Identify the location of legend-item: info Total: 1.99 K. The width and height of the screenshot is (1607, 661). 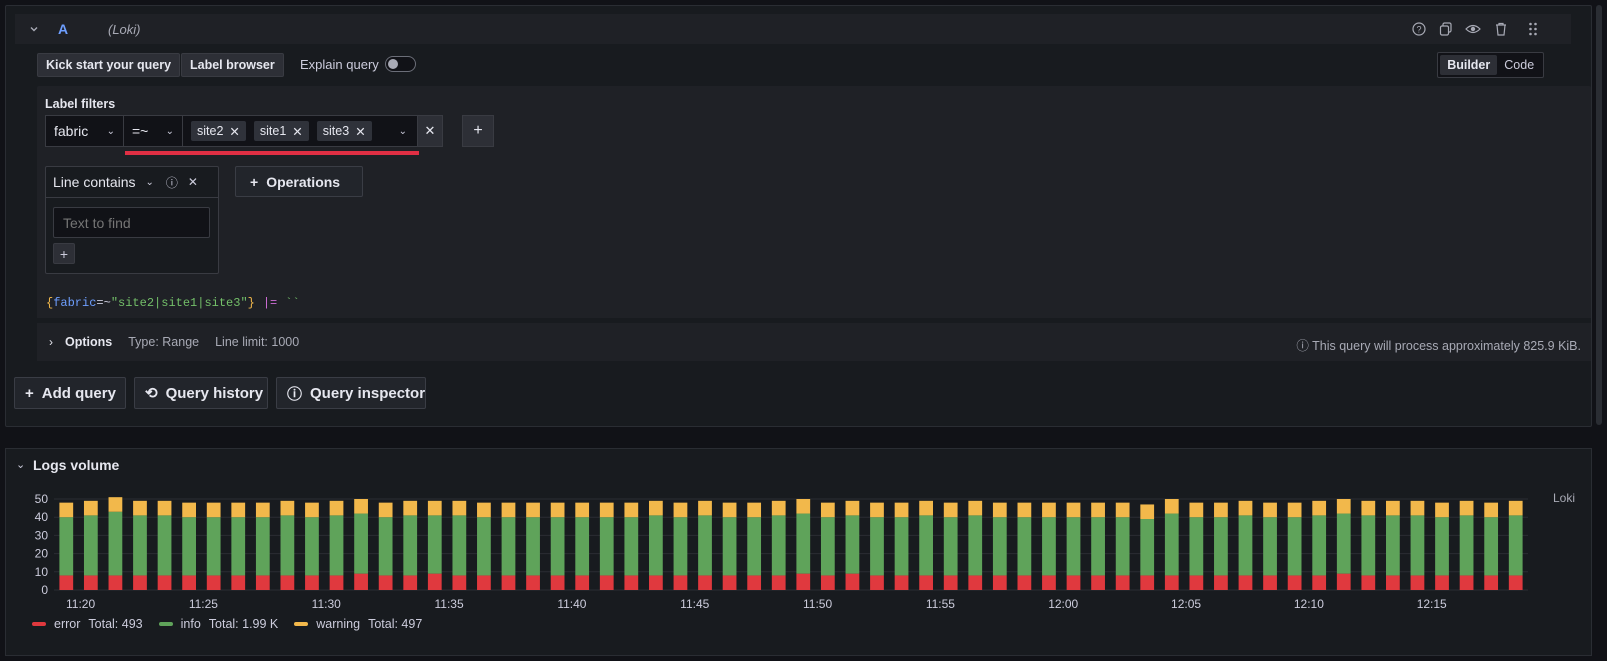
(218, 624).